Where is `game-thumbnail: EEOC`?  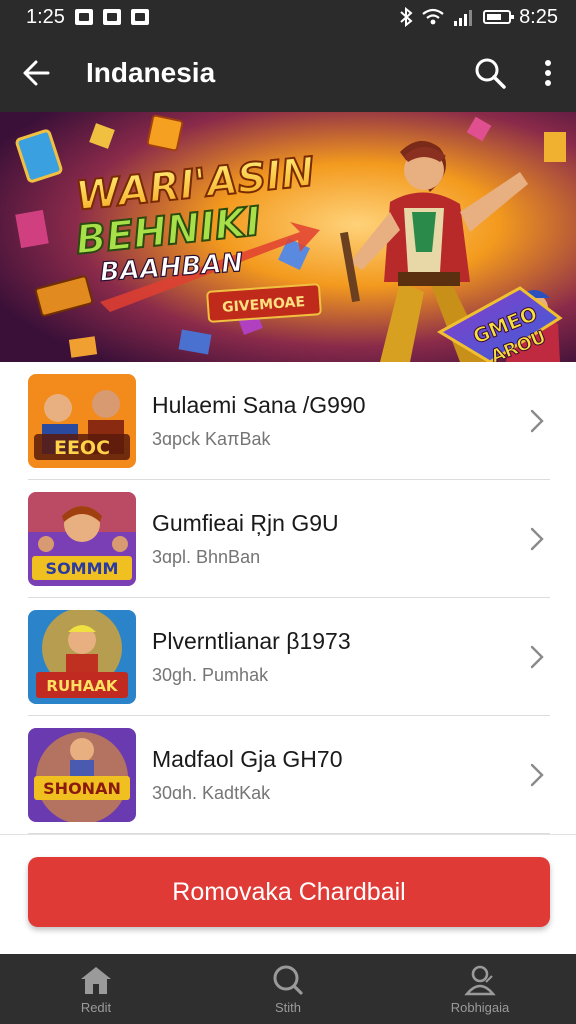
game-thumbnail: EEOC is located at coordinates (82, 421).